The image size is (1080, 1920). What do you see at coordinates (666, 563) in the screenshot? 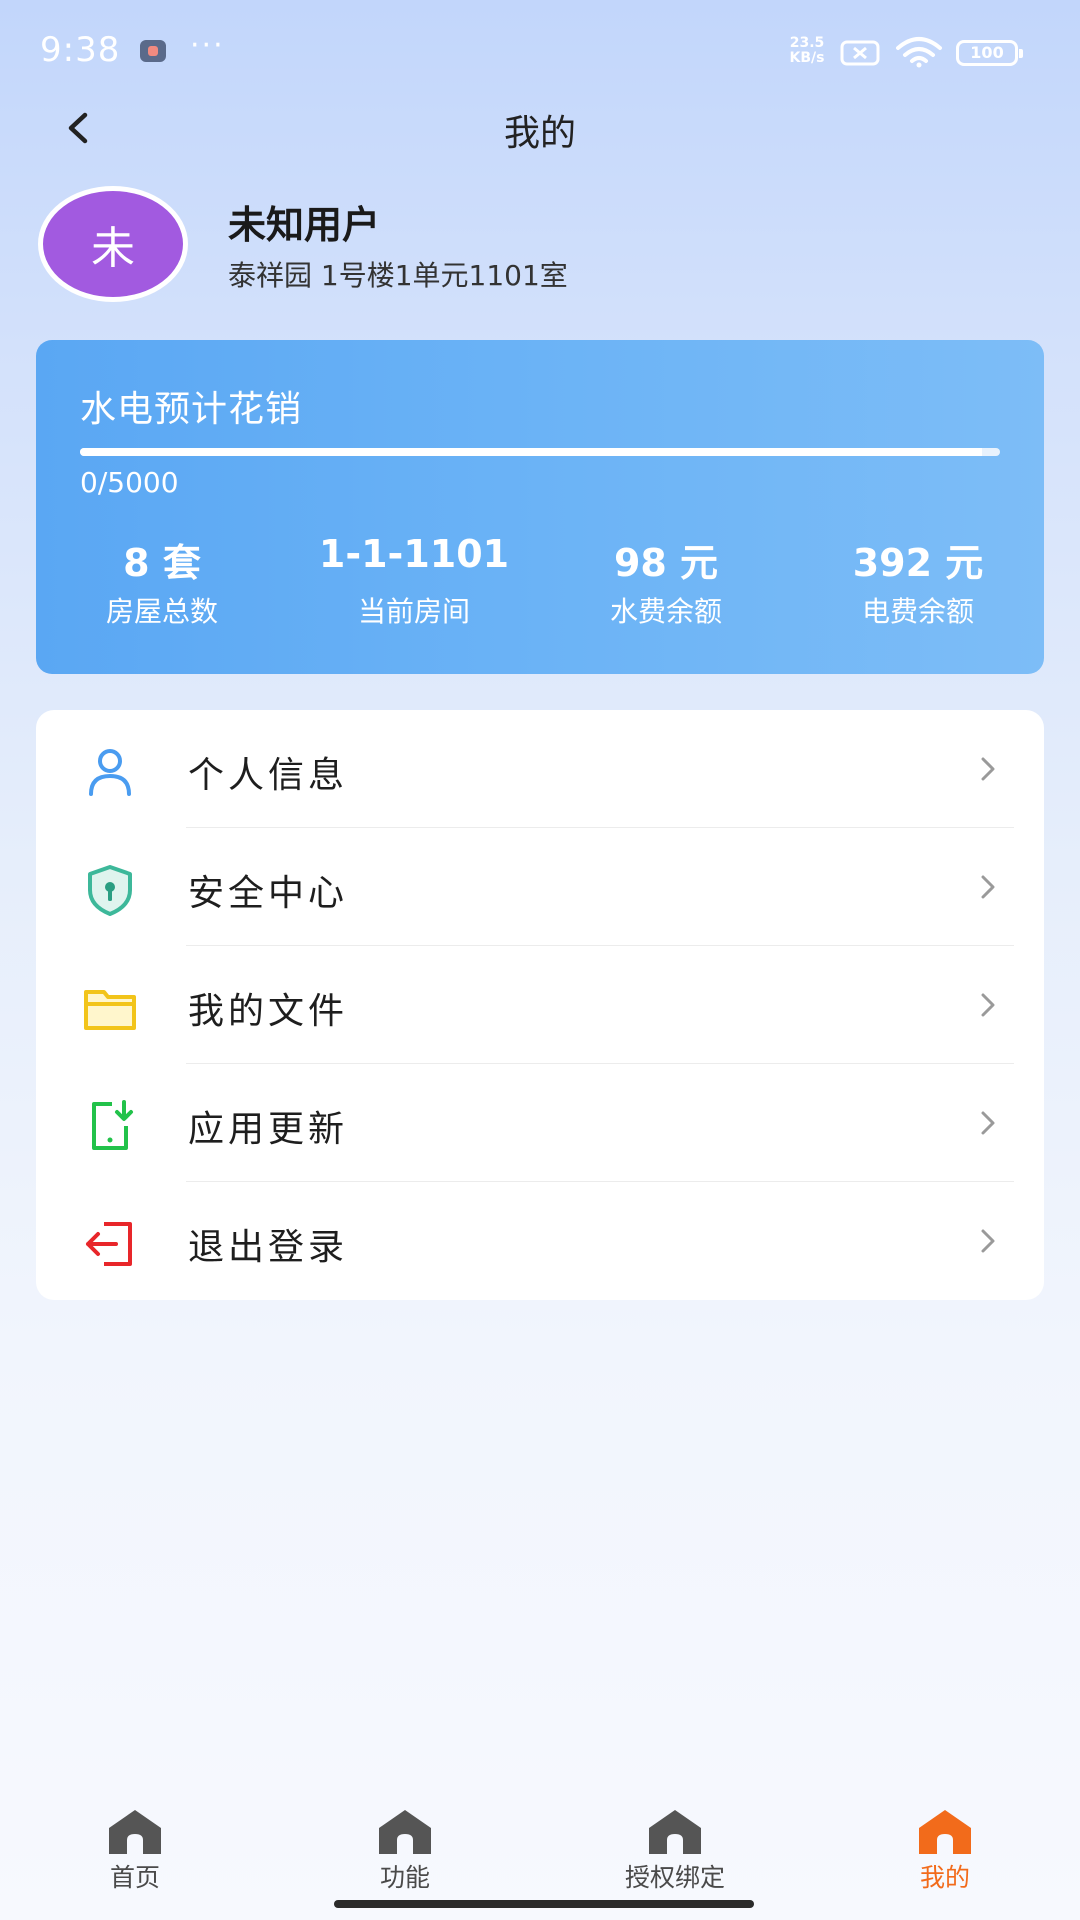
I see `stat-value: 98 元` at bounding box center [666, 563].